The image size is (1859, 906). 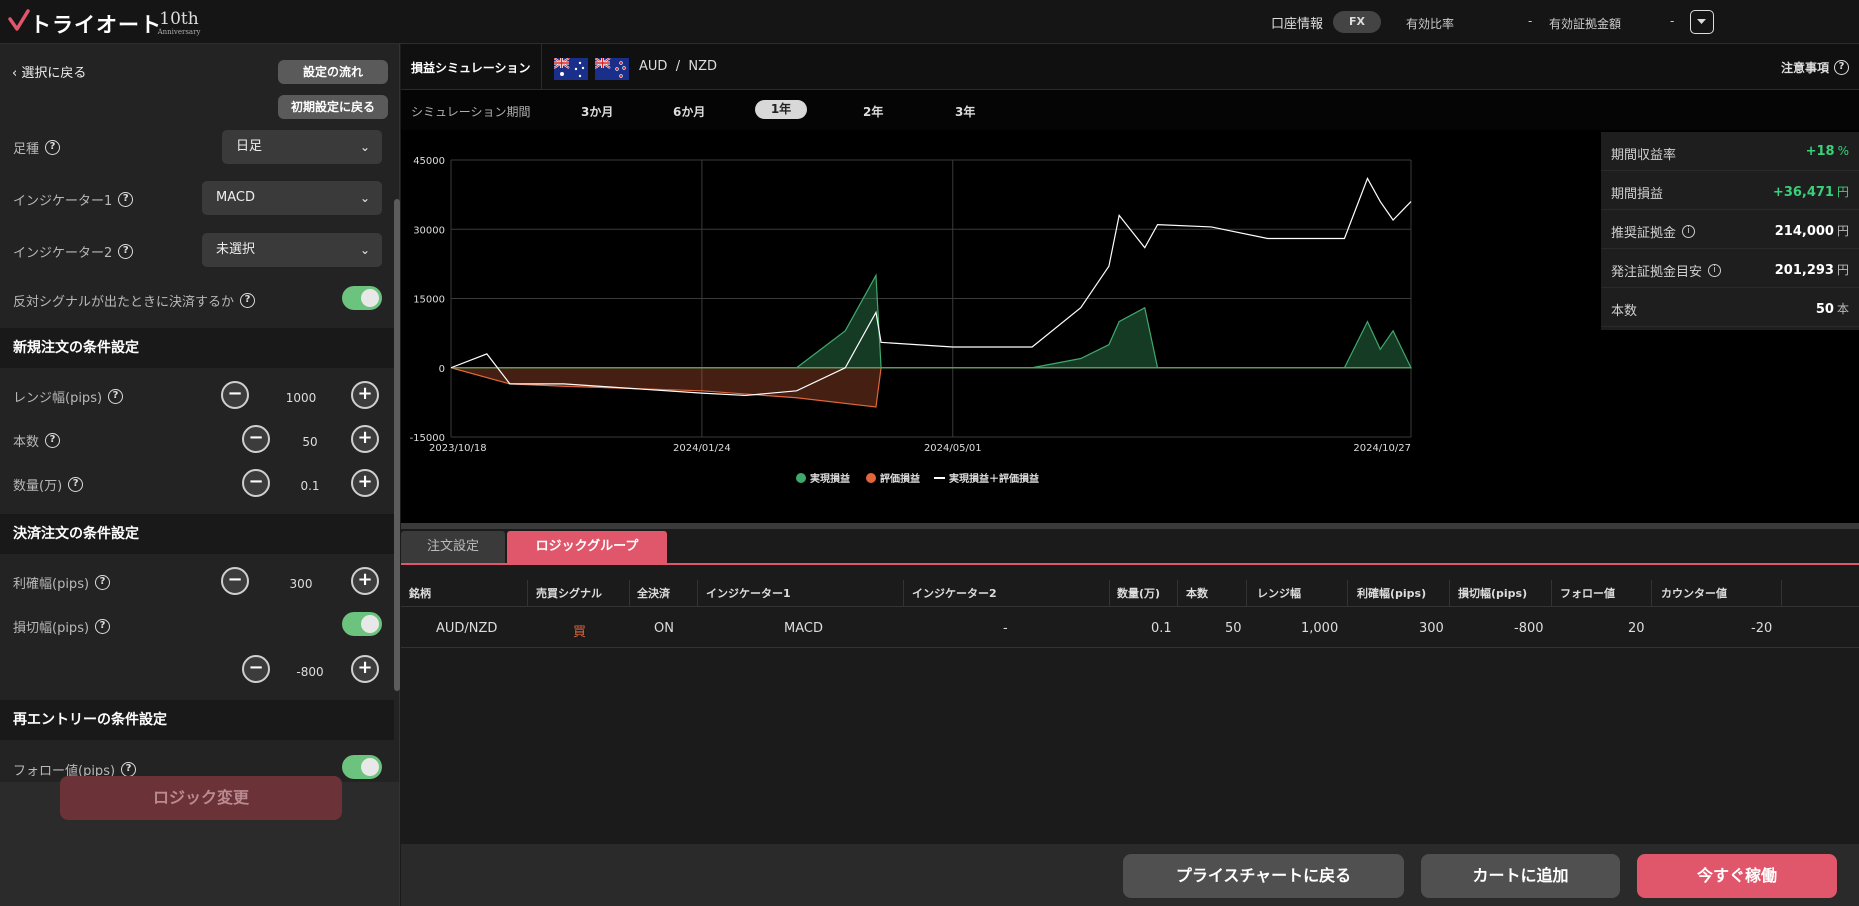 I want to click on fx-pill-button: FX, so click(x=1357, y=22).